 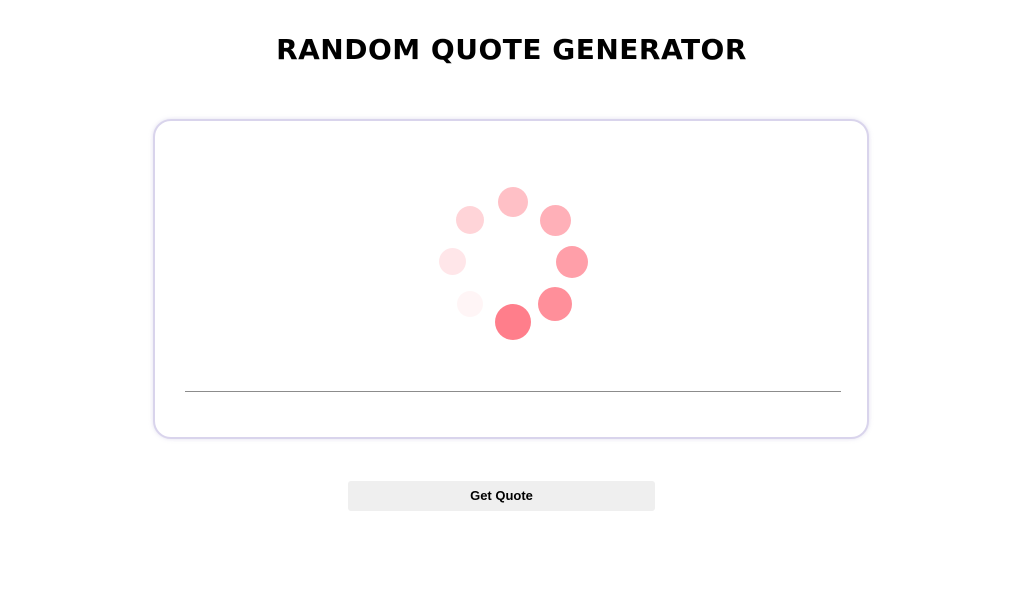 What do you see at coordinates (511, 49) in the screenshot?
I see `page-title: RANDOM QUOTE GENERATOR` at bounding box center [511, 49].